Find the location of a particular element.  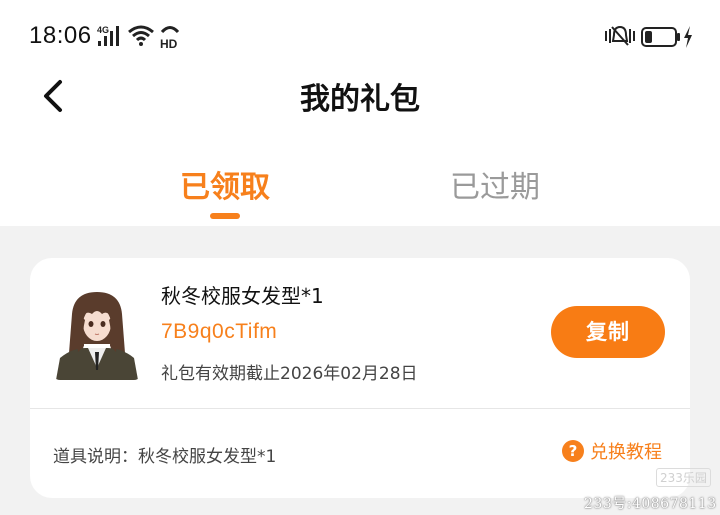

item-description: 道具说明：秋冬校服女发型*1 is located at coordinates (165, 457).